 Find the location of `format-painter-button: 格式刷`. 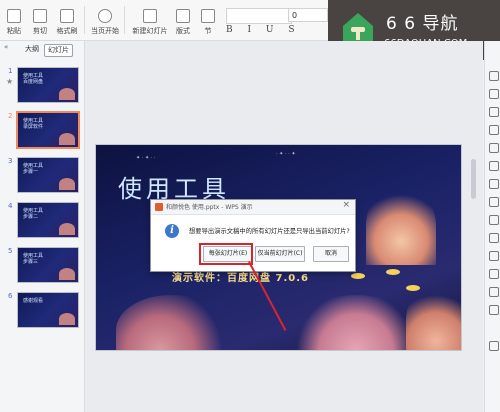

format-painter-button: 格式刷 is located at coordinates (67, 20).